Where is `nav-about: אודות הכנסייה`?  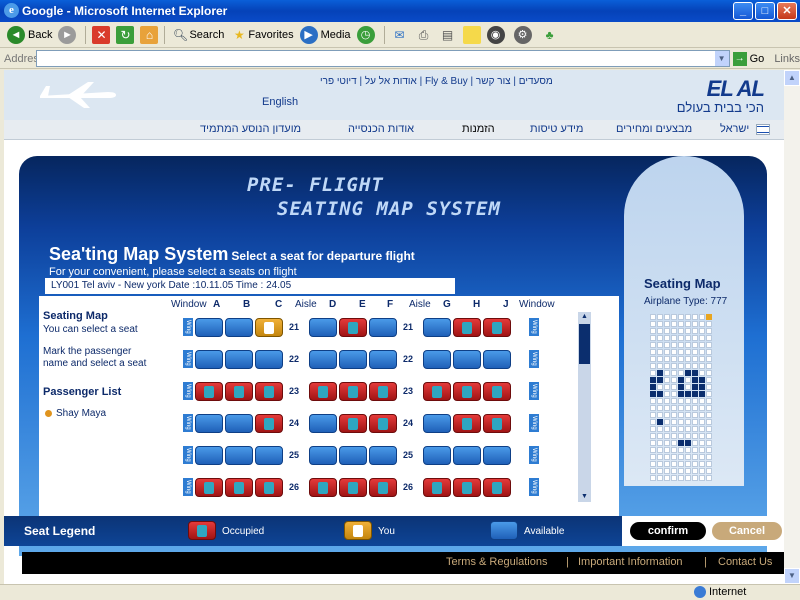 nav-about: אודות הכנסייה is located at coordinates (381, 129).